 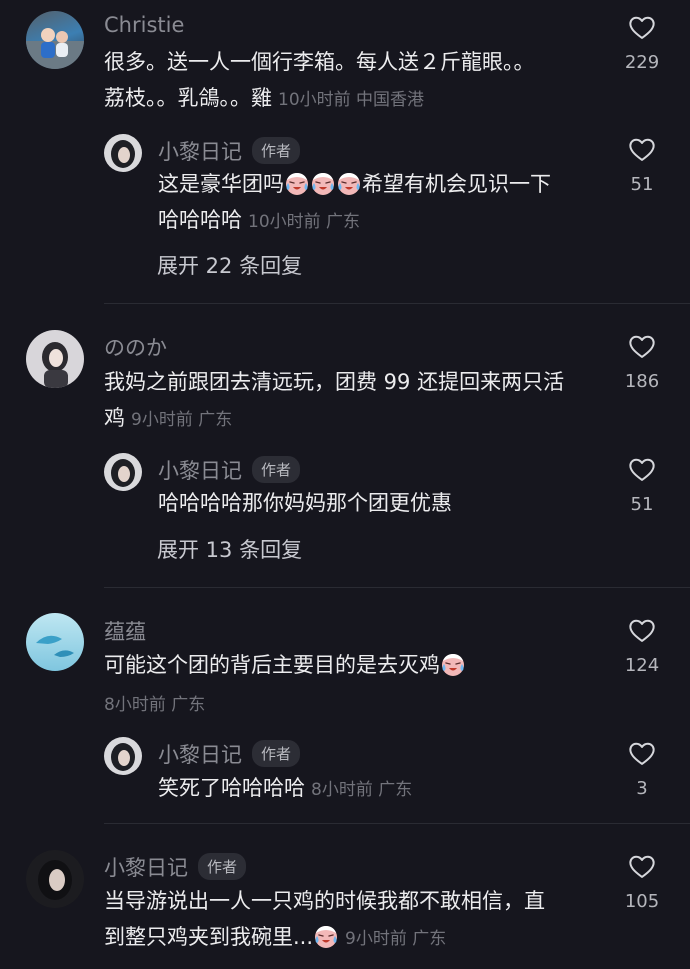 I want to click on like-count: 124, so click(x=642, y=665).